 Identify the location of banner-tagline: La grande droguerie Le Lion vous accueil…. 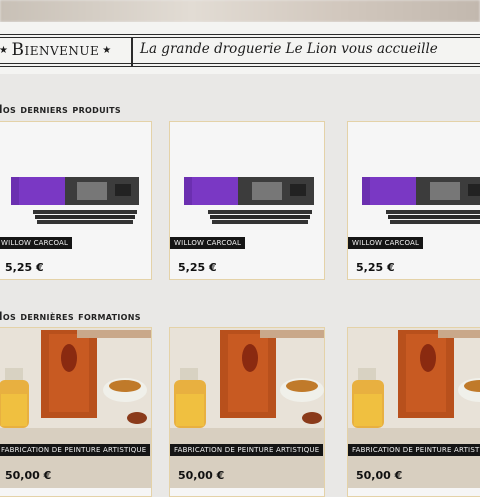
(289, 49).